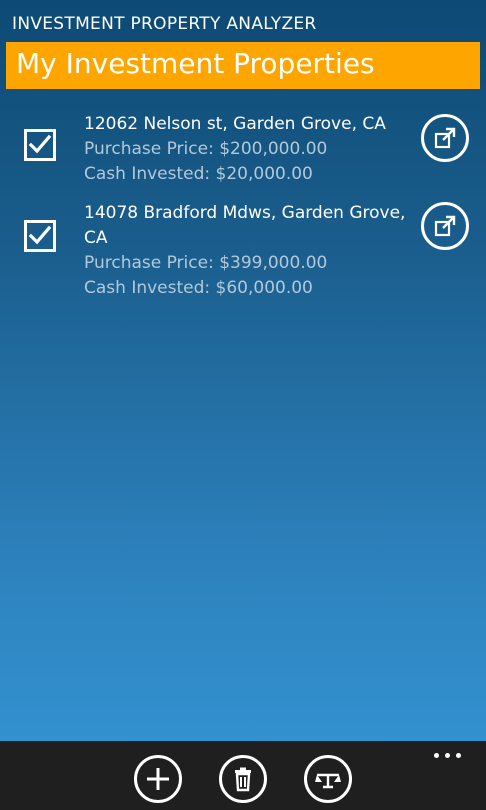 The height and width of the screenshot is (810, 486). What do you see at coordinates (195, 63) in the screenshot?
I see `page-title: My Investment Properties` at bounding box center [195, 63].